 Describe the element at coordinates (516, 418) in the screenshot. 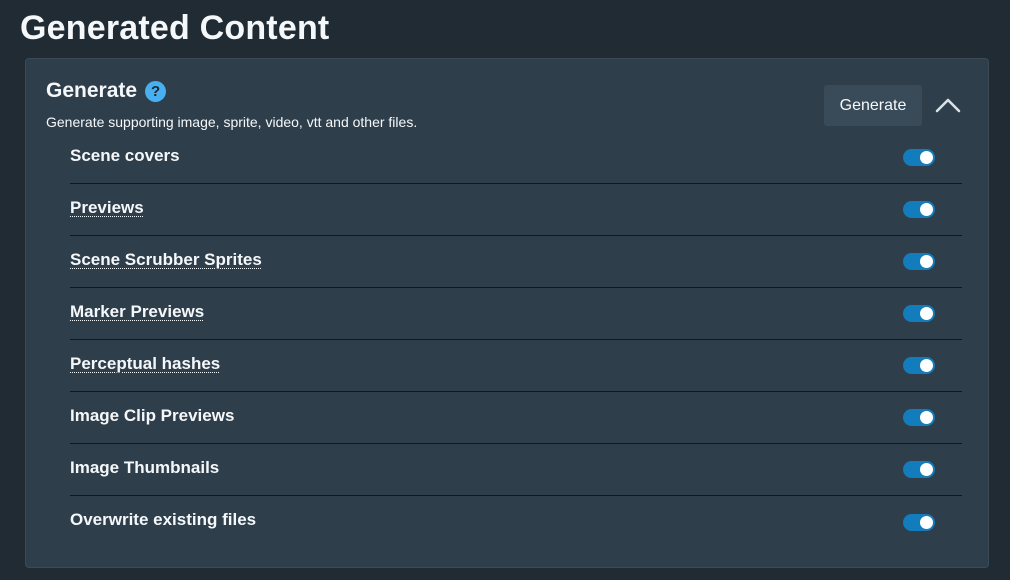

I see `option-row-image-clip-previews: Image Clip Previews` at that location.